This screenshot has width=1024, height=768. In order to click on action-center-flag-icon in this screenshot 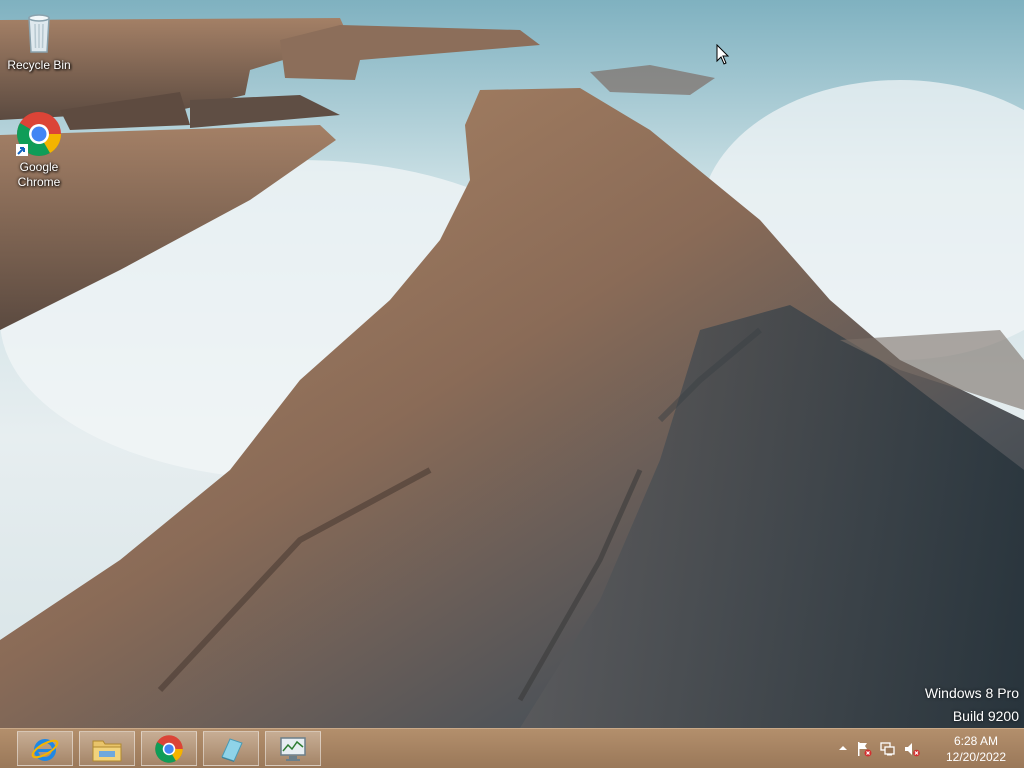, I will do `click(864, 749)`.